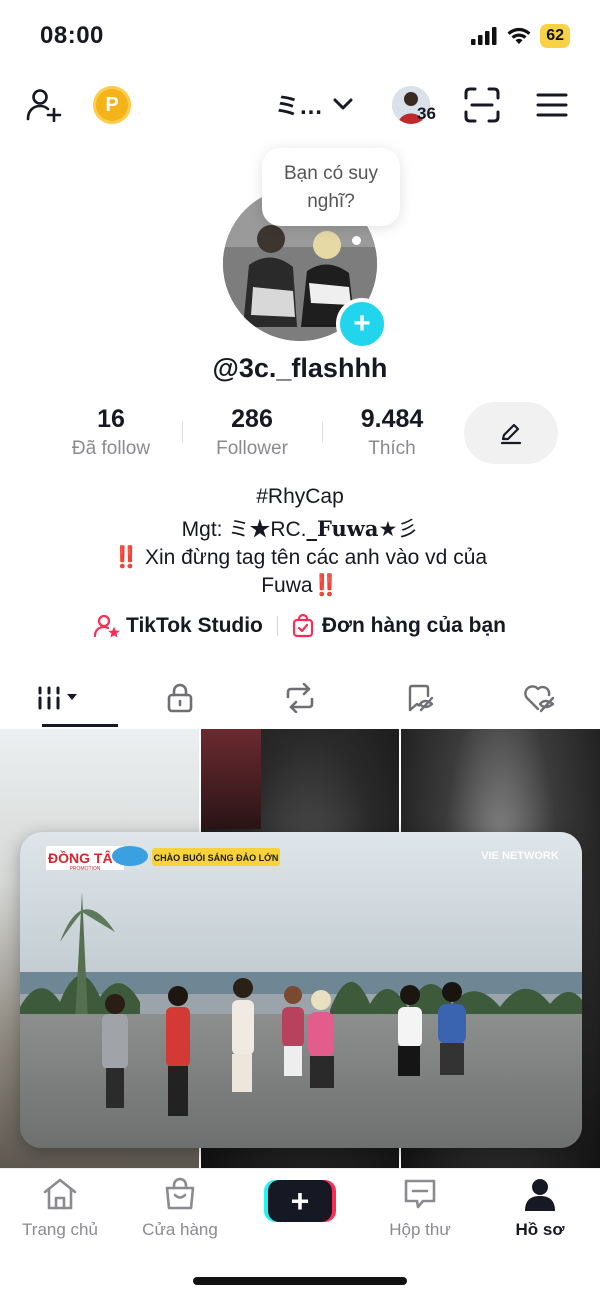 This screenshot has width=600, height=1300. What do you see at coordinates (44, 105) in the screenshot?
I see `add-friend-icon` at bounding box center [44, 105].